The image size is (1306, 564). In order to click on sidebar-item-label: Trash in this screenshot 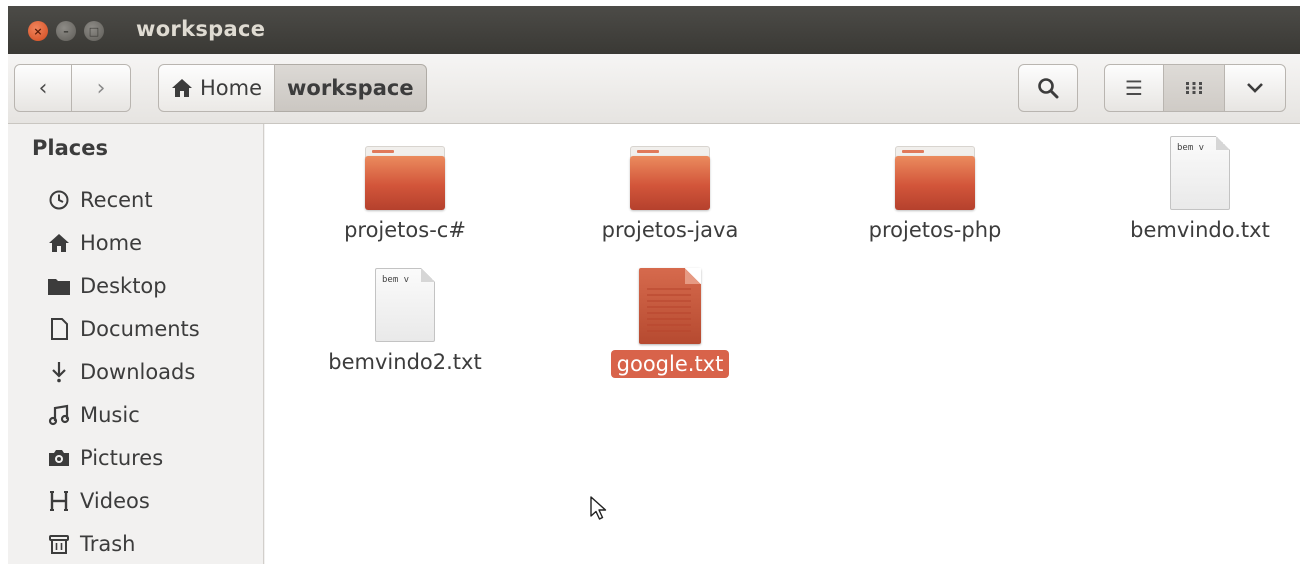, I will do `click(108, 544)`.